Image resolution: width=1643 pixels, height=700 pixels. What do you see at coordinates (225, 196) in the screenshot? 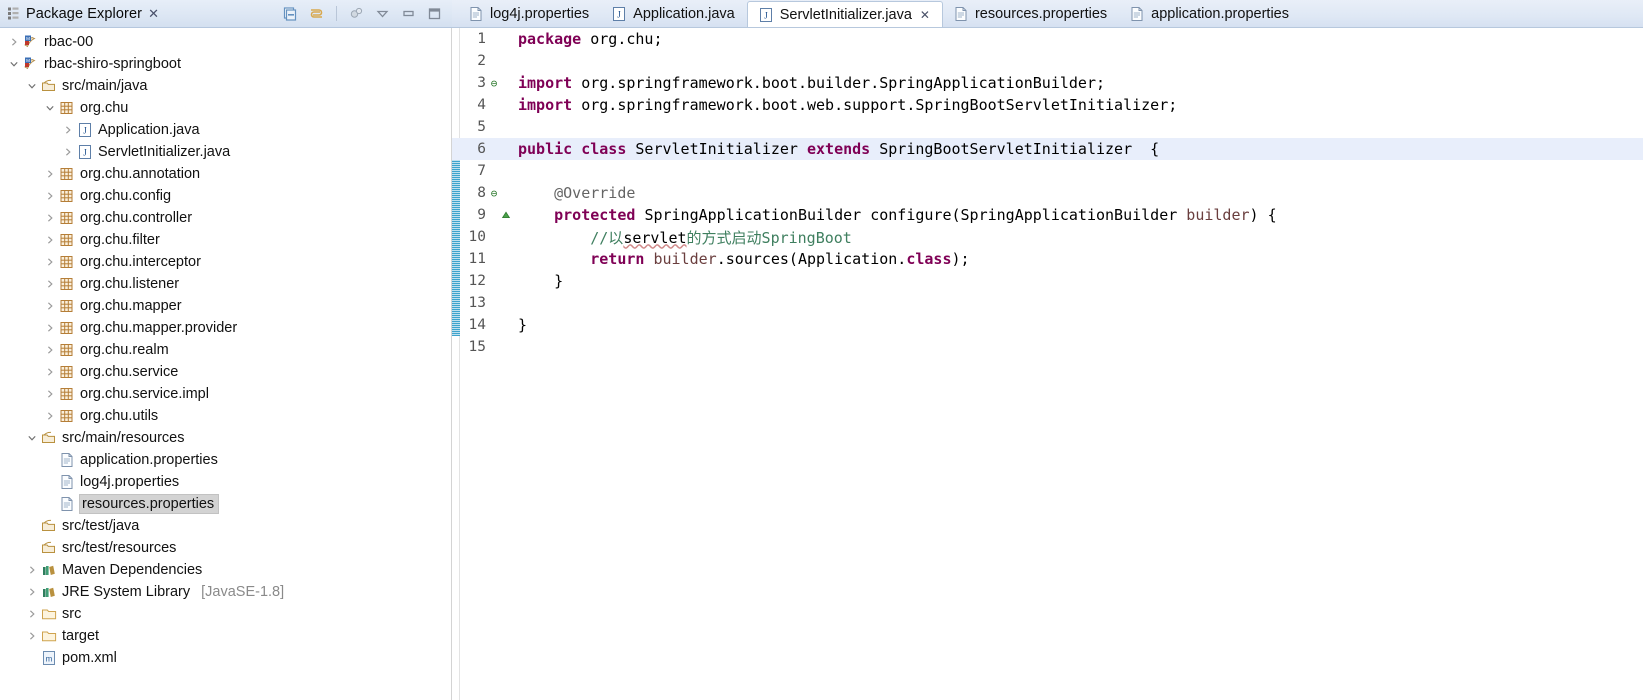
I see `tree-item: org.chu.config` at bounding box center [225, 196].